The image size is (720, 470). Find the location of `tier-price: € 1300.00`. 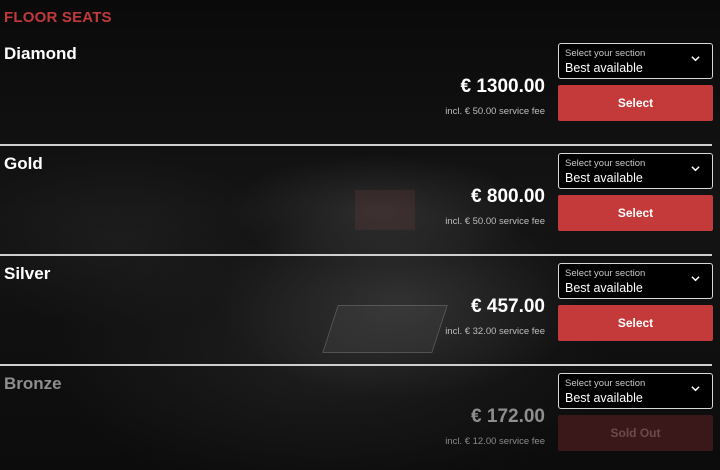

tier-price: € 1300.00 is located at coordinates (502, 86).